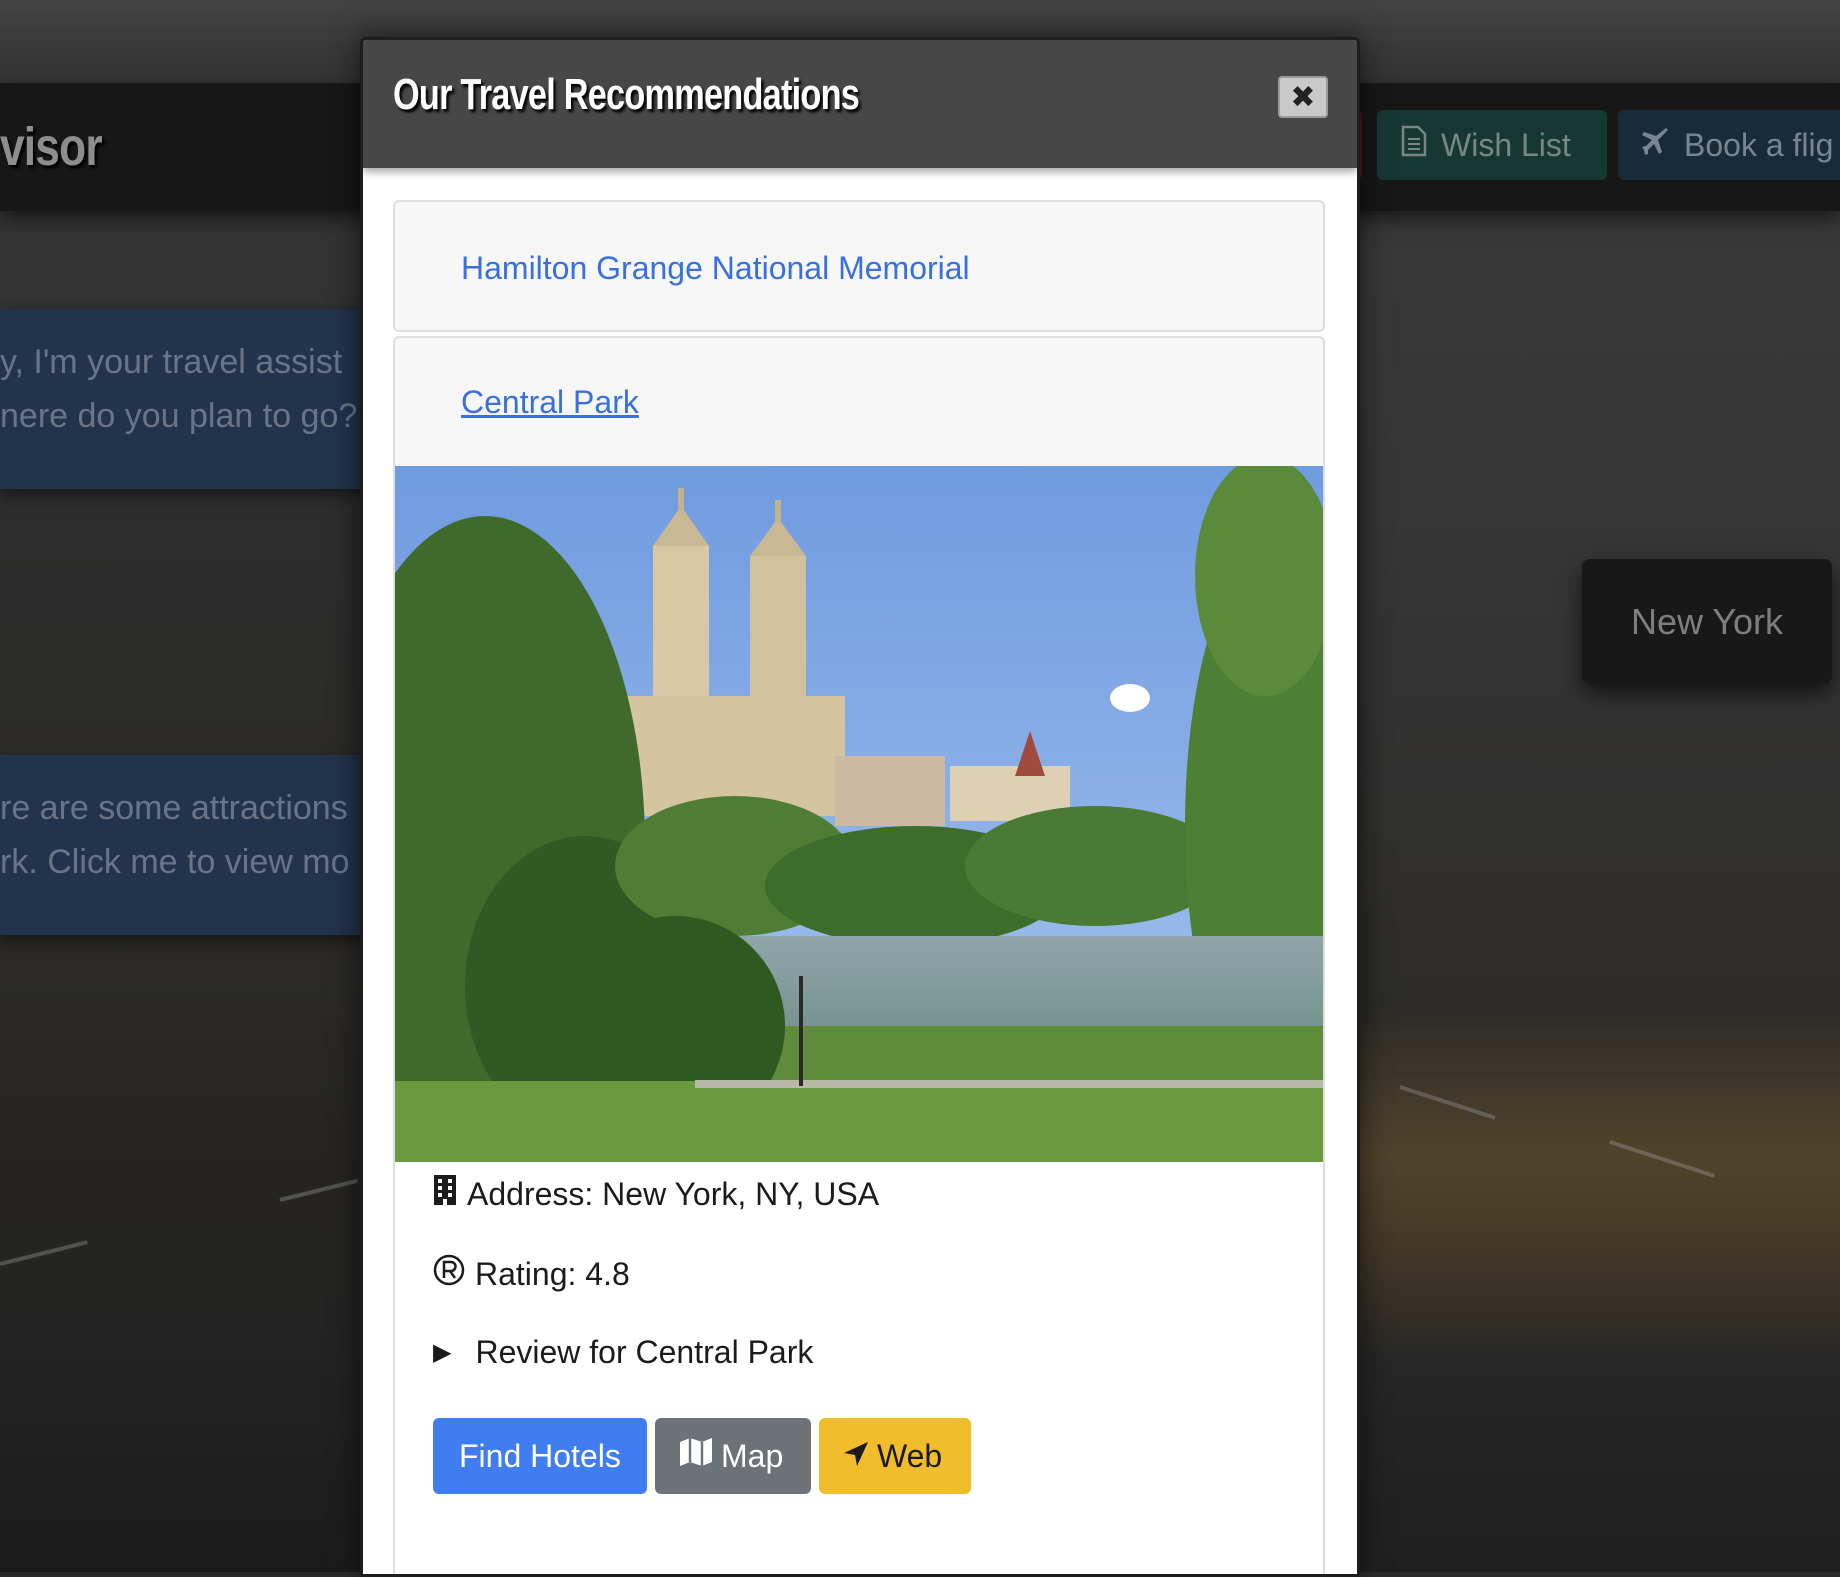  What do you see at coordinates (673, 1193) in the screenshot?
I see `address-text: Address: New York, NY, USA` at bounding box center [673, 1193].